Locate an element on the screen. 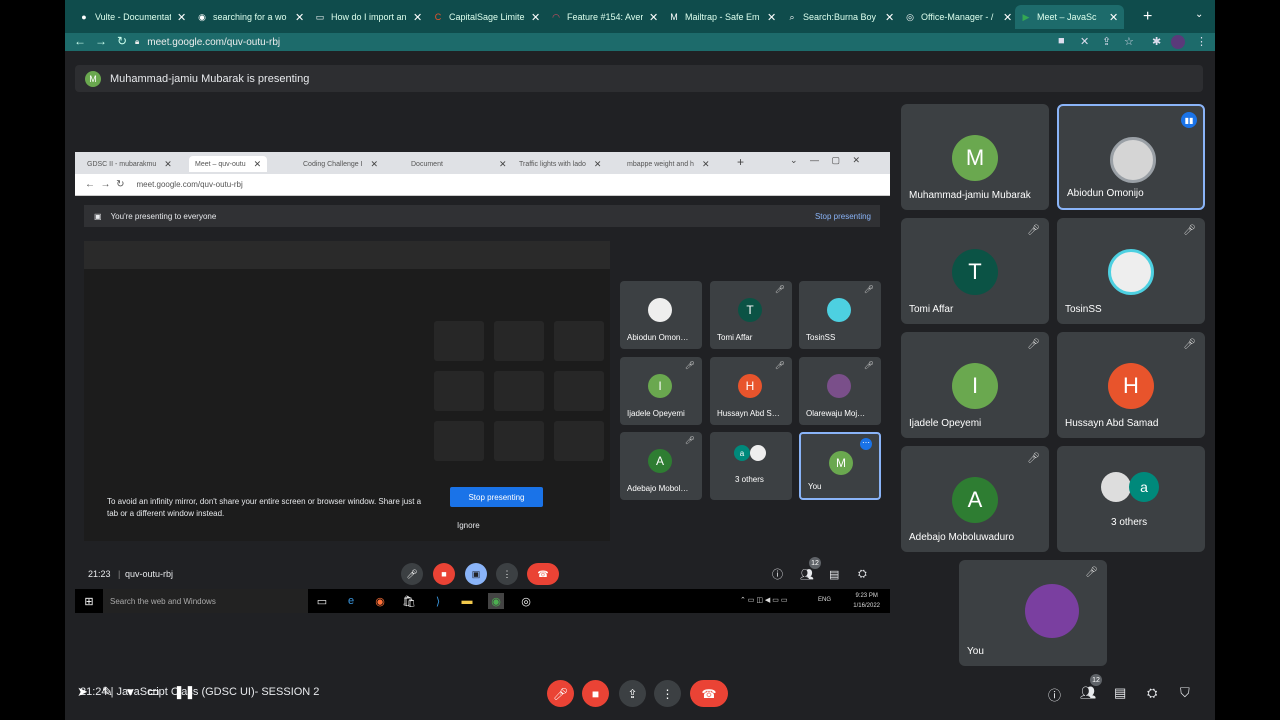  participant-tile: 🎤︎ A Adebajo Moboluwaduro is located at coordinates (975, 499).